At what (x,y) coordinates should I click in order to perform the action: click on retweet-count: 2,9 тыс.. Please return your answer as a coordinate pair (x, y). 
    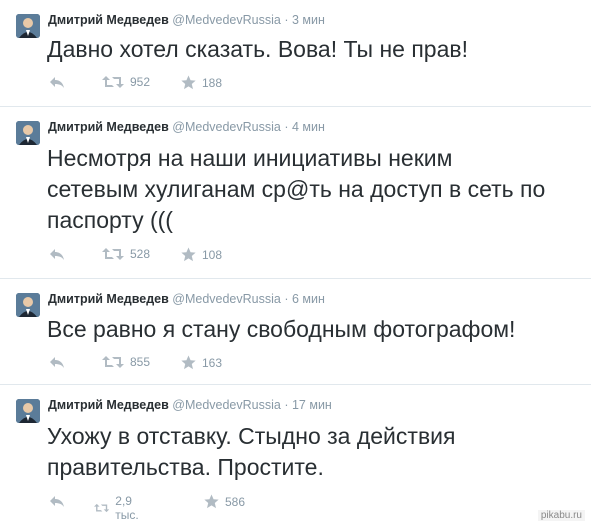
    Looking at the image, I should click on (127, 508).